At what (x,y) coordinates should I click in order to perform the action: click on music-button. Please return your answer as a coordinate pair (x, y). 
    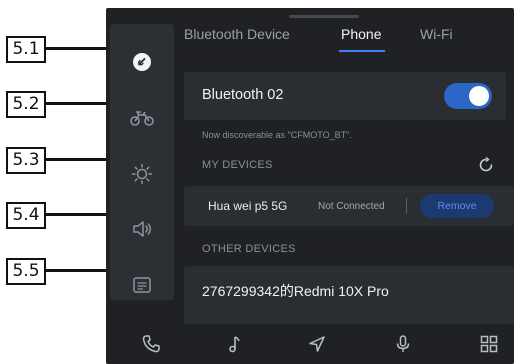
    Looking at the image, I should click on (235, 344).